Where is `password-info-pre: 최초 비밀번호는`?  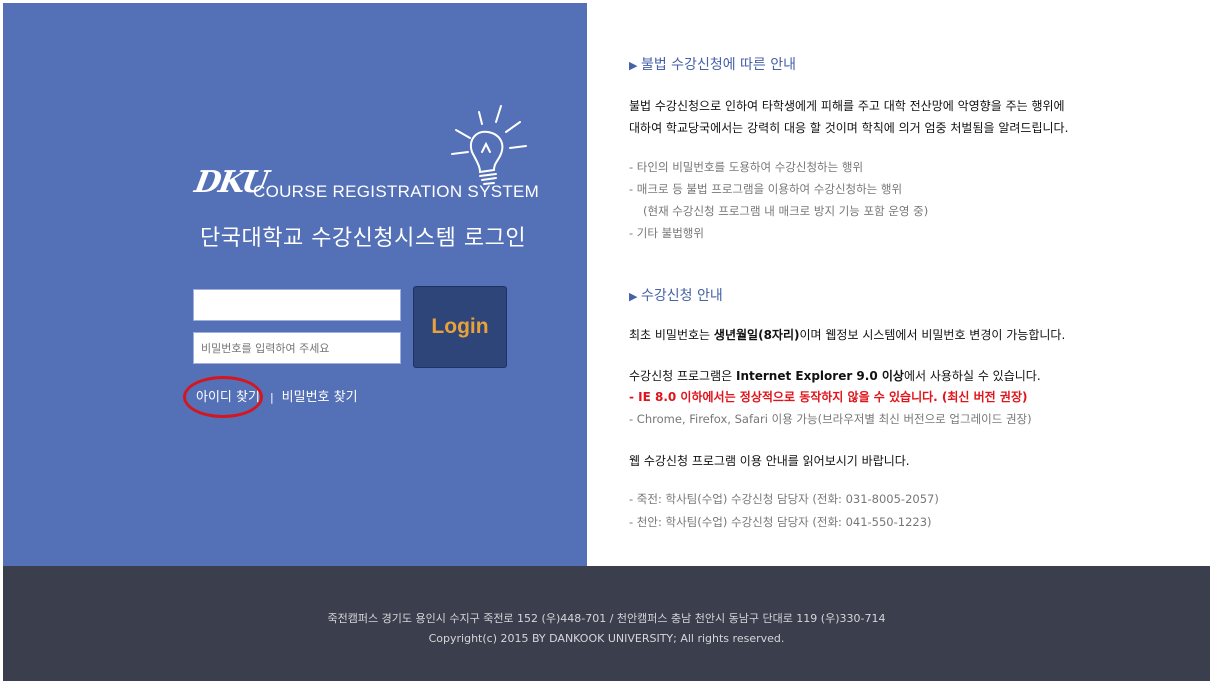 password-info-pre: 최초 비밀번호는 is located at coordinates (671, 335).